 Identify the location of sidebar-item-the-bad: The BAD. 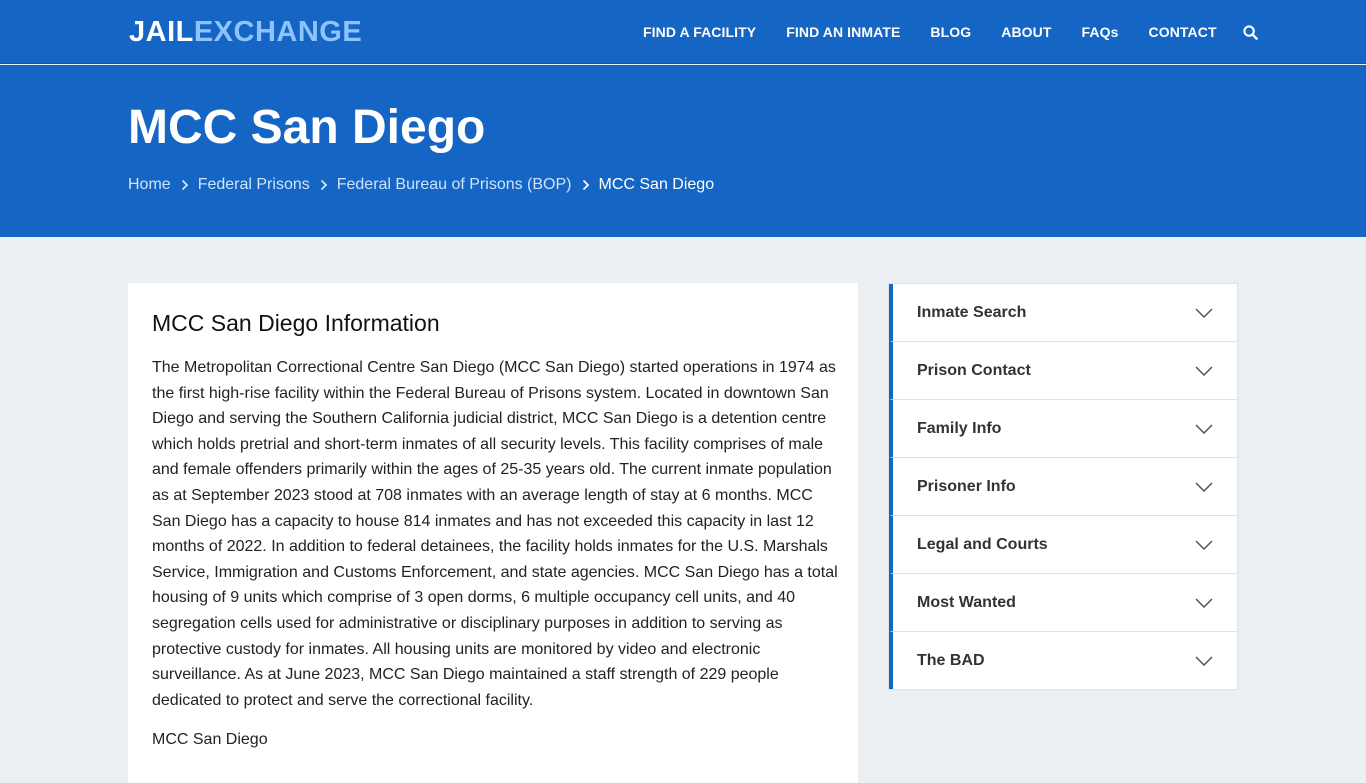
(1063, 660).